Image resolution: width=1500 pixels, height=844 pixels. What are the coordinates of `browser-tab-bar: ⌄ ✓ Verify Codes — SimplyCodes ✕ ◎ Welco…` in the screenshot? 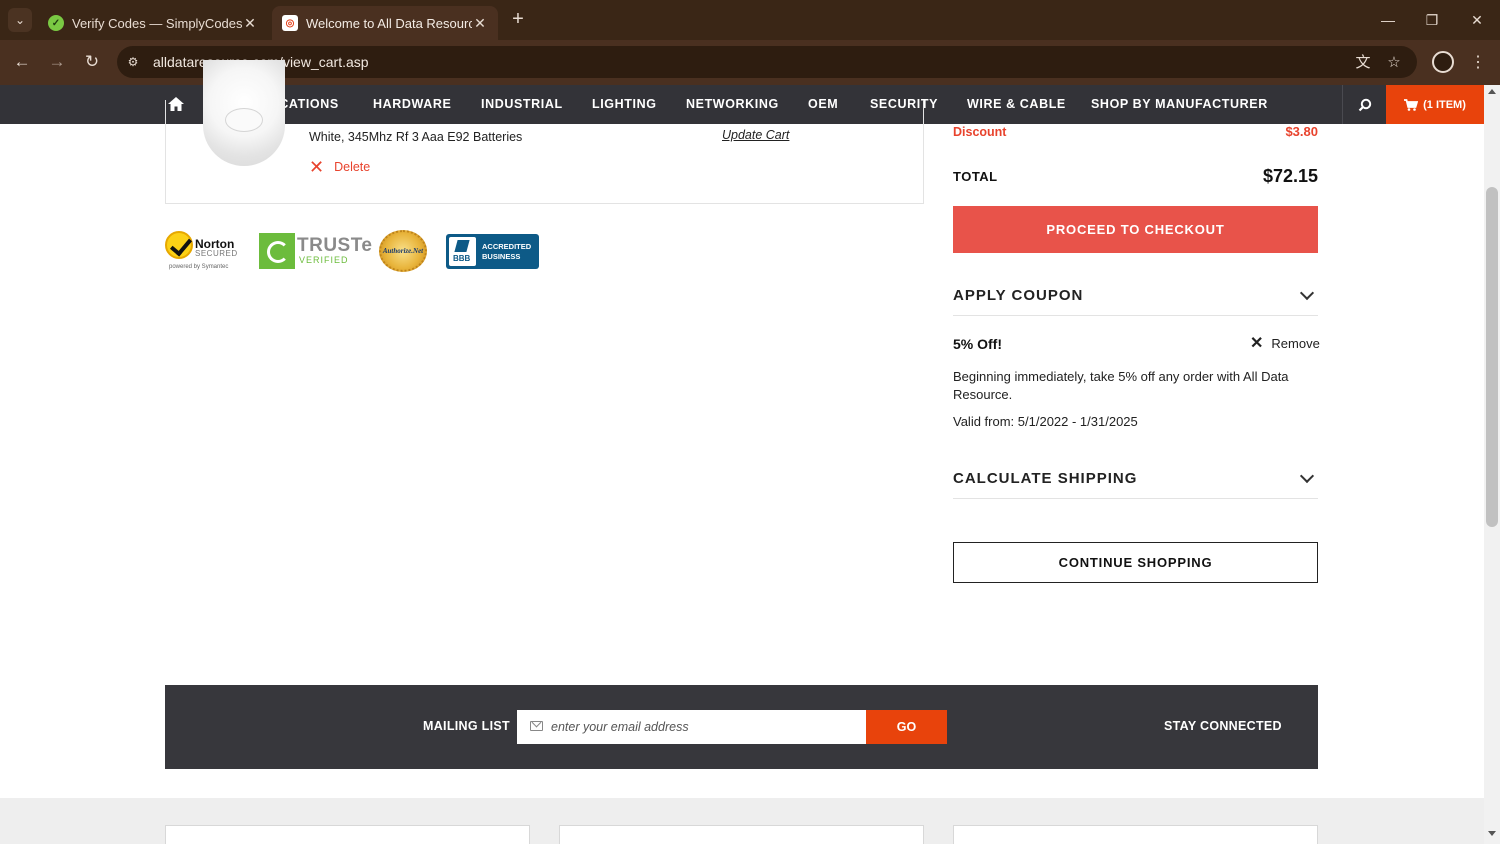 It's located at (750, 20).